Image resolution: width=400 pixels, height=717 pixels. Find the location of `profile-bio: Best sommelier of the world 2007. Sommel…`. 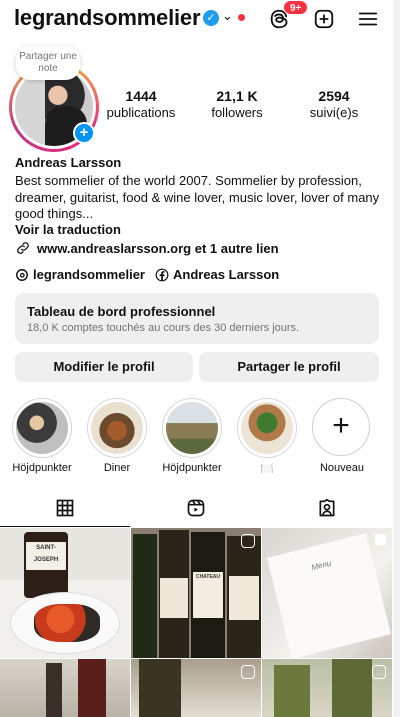

profile-bio: Best sommelier of the world 2007. Sommel… is located at coordinates (197, 197).